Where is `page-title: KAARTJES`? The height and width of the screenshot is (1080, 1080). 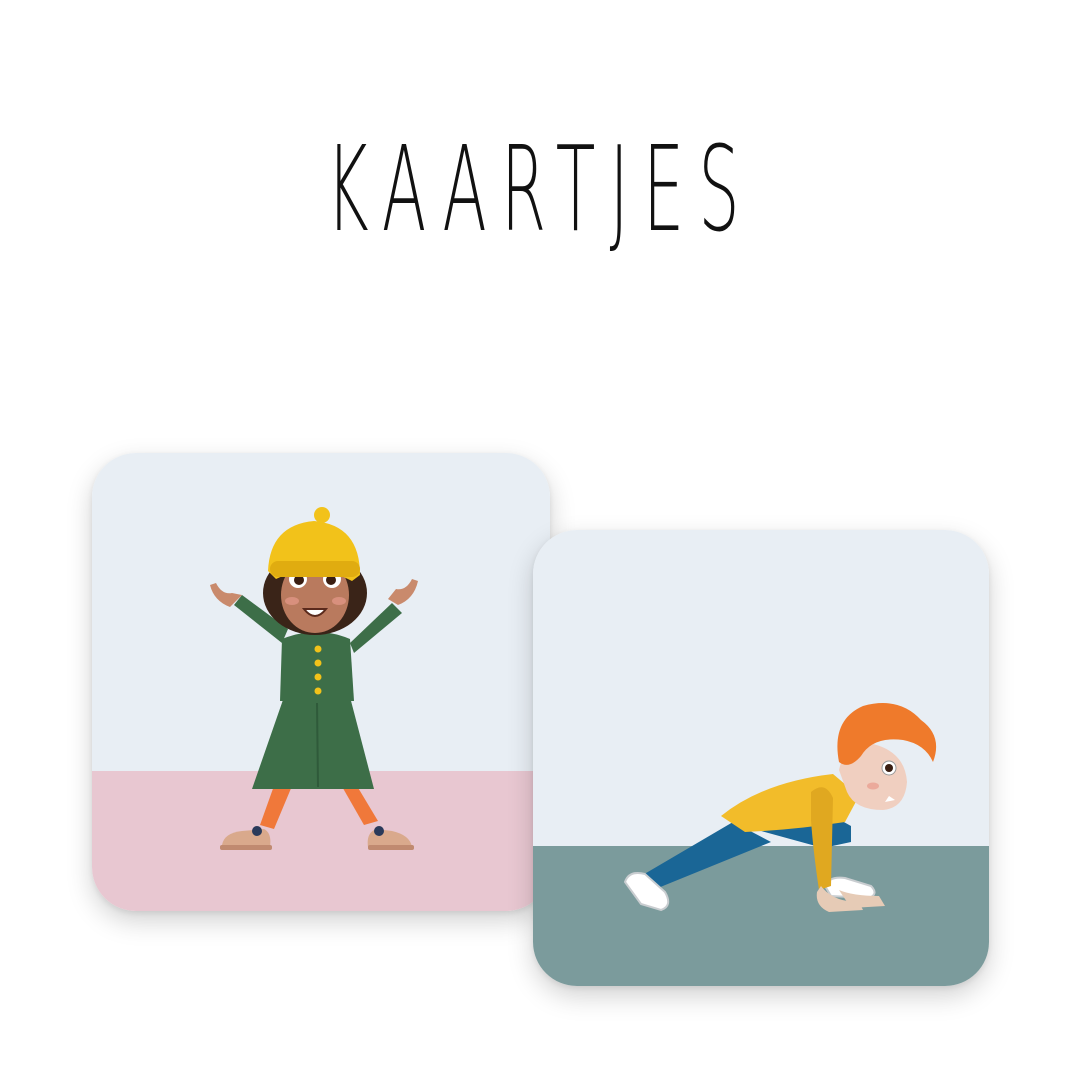 page-title: KAARTJES is located at coordinates (540, 189).